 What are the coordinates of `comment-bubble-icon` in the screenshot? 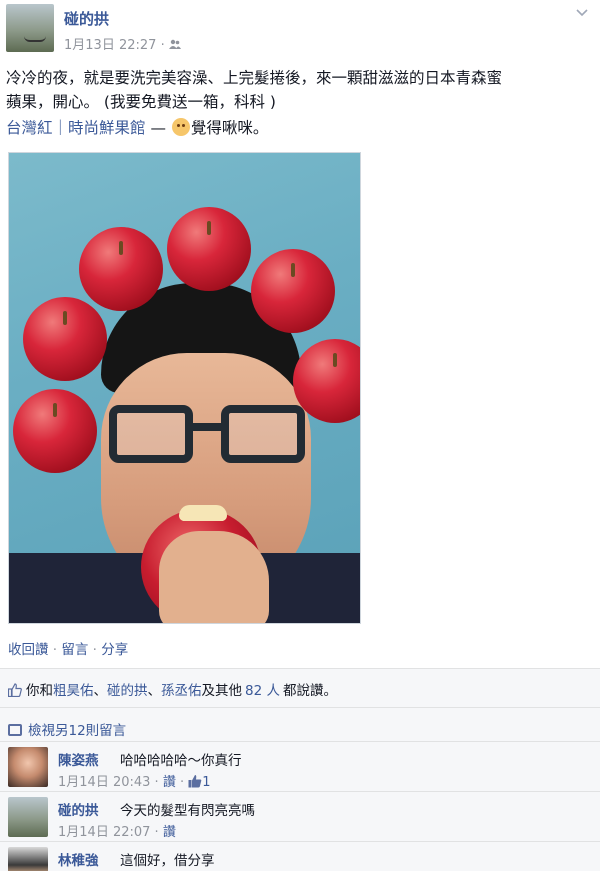 It's located at (15, 730).